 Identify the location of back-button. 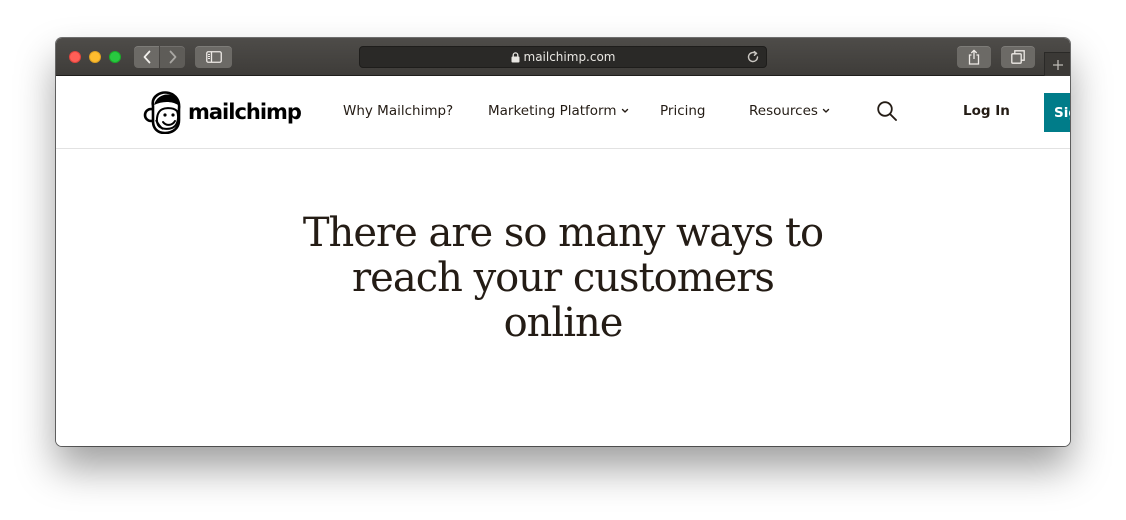
(146, 57).